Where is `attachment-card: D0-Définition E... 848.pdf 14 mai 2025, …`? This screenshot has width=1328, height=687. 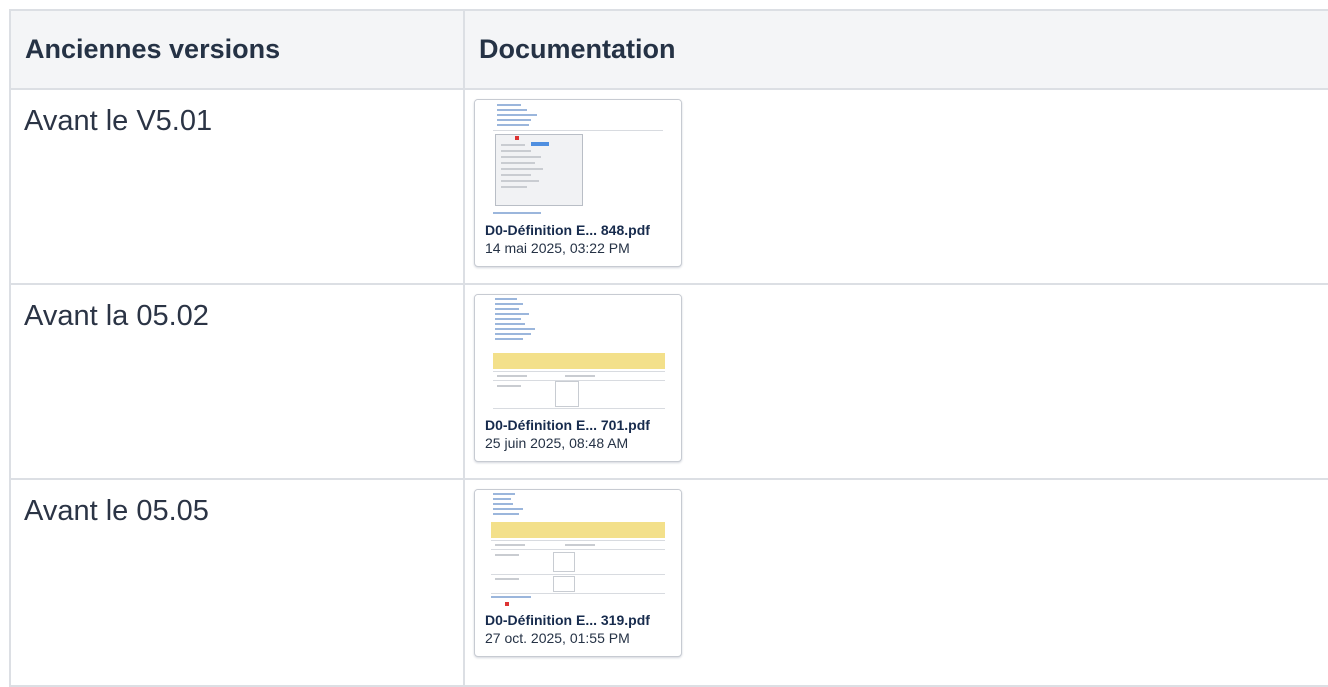 attachment-card: D0-Définition E... 848.pdf 14 mai 2025, … is located at coordinates (578, 183).